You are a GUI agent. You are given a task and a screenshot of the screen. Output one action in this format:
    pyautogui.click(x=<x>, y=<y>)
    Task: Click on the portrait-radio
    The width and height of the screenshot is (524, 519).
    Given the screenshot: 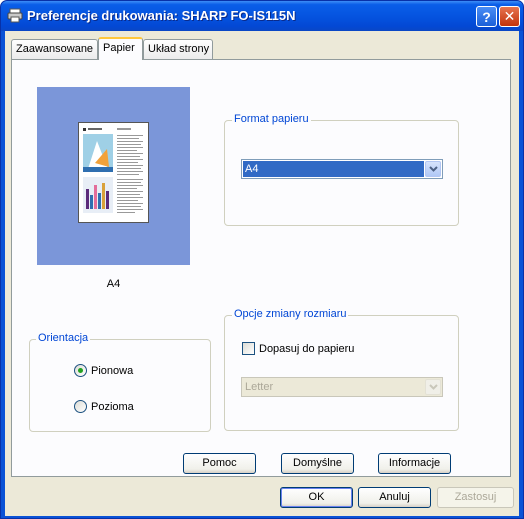 What is the action you would take?
    pyautogui.click(x=80, y=370)
    